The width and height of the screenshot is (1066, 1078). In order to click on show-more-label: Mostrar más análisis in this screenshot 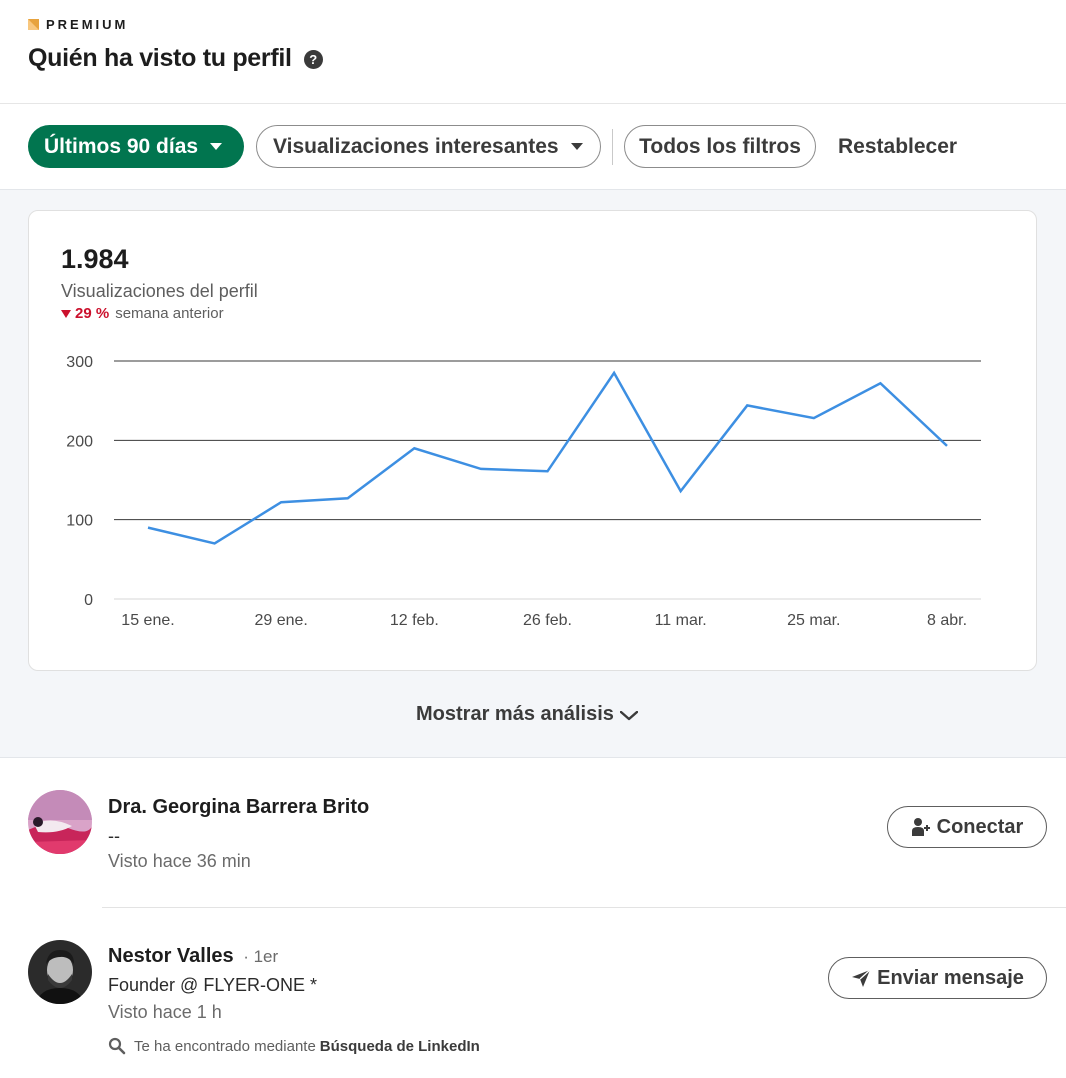, I will do `click(515, 714)`.